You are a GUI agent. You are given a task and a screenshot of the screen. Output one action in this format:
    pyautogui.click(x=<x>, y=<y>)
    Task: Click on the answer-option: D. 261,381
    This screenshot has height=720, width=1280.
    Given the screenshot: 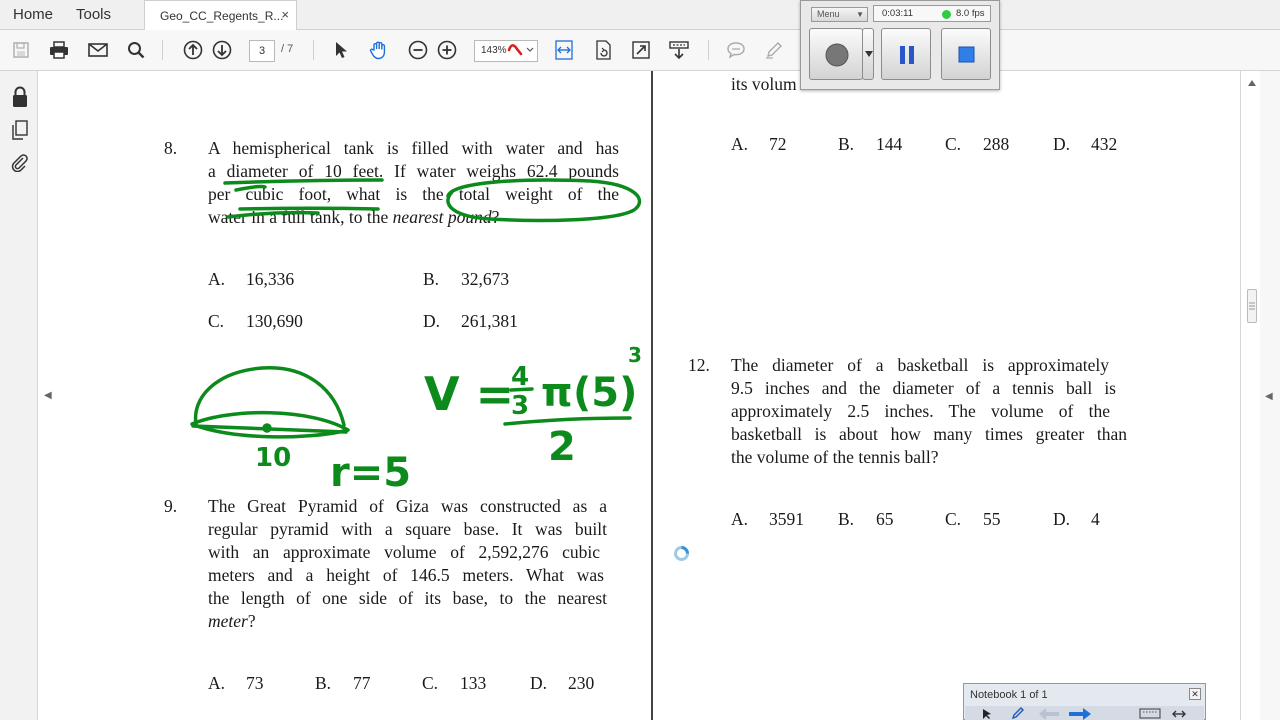 What is the action you would take?
    pyautogui.click(x=470, y=321)
    